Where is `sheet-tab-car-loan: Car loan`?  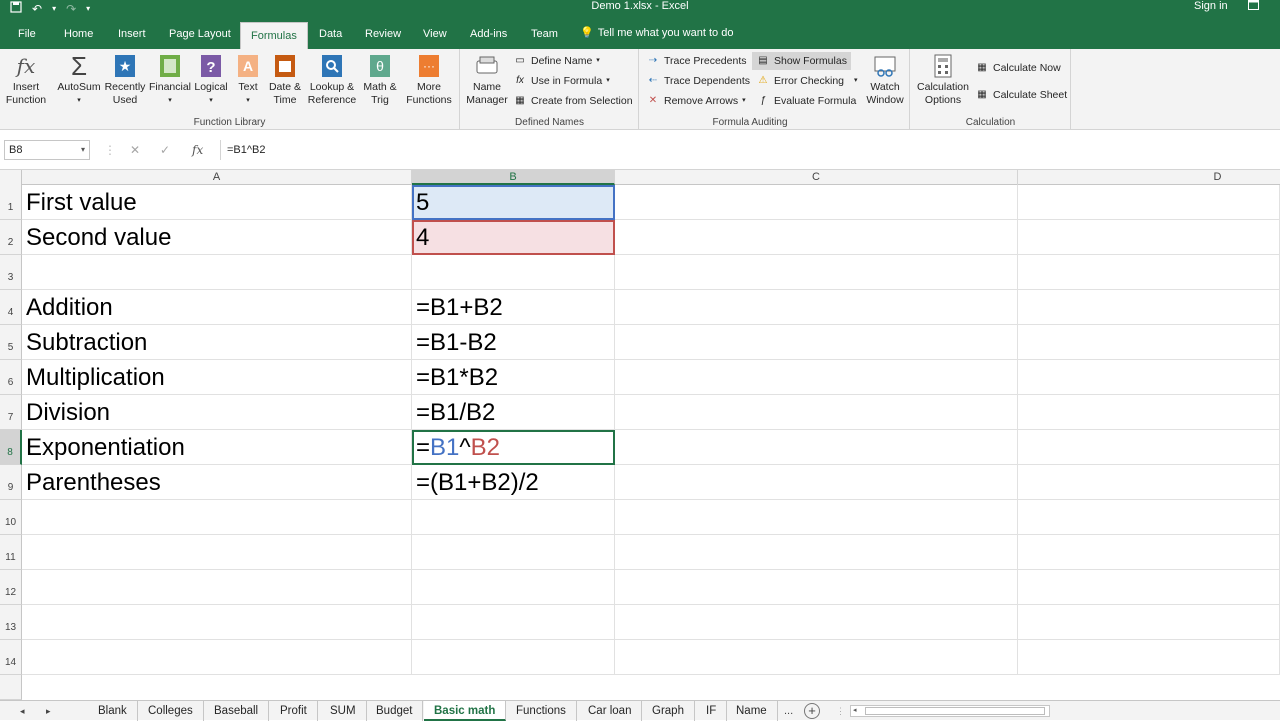 sheet-tab-car-loan: Car loan is located at coordinates (610, 711).